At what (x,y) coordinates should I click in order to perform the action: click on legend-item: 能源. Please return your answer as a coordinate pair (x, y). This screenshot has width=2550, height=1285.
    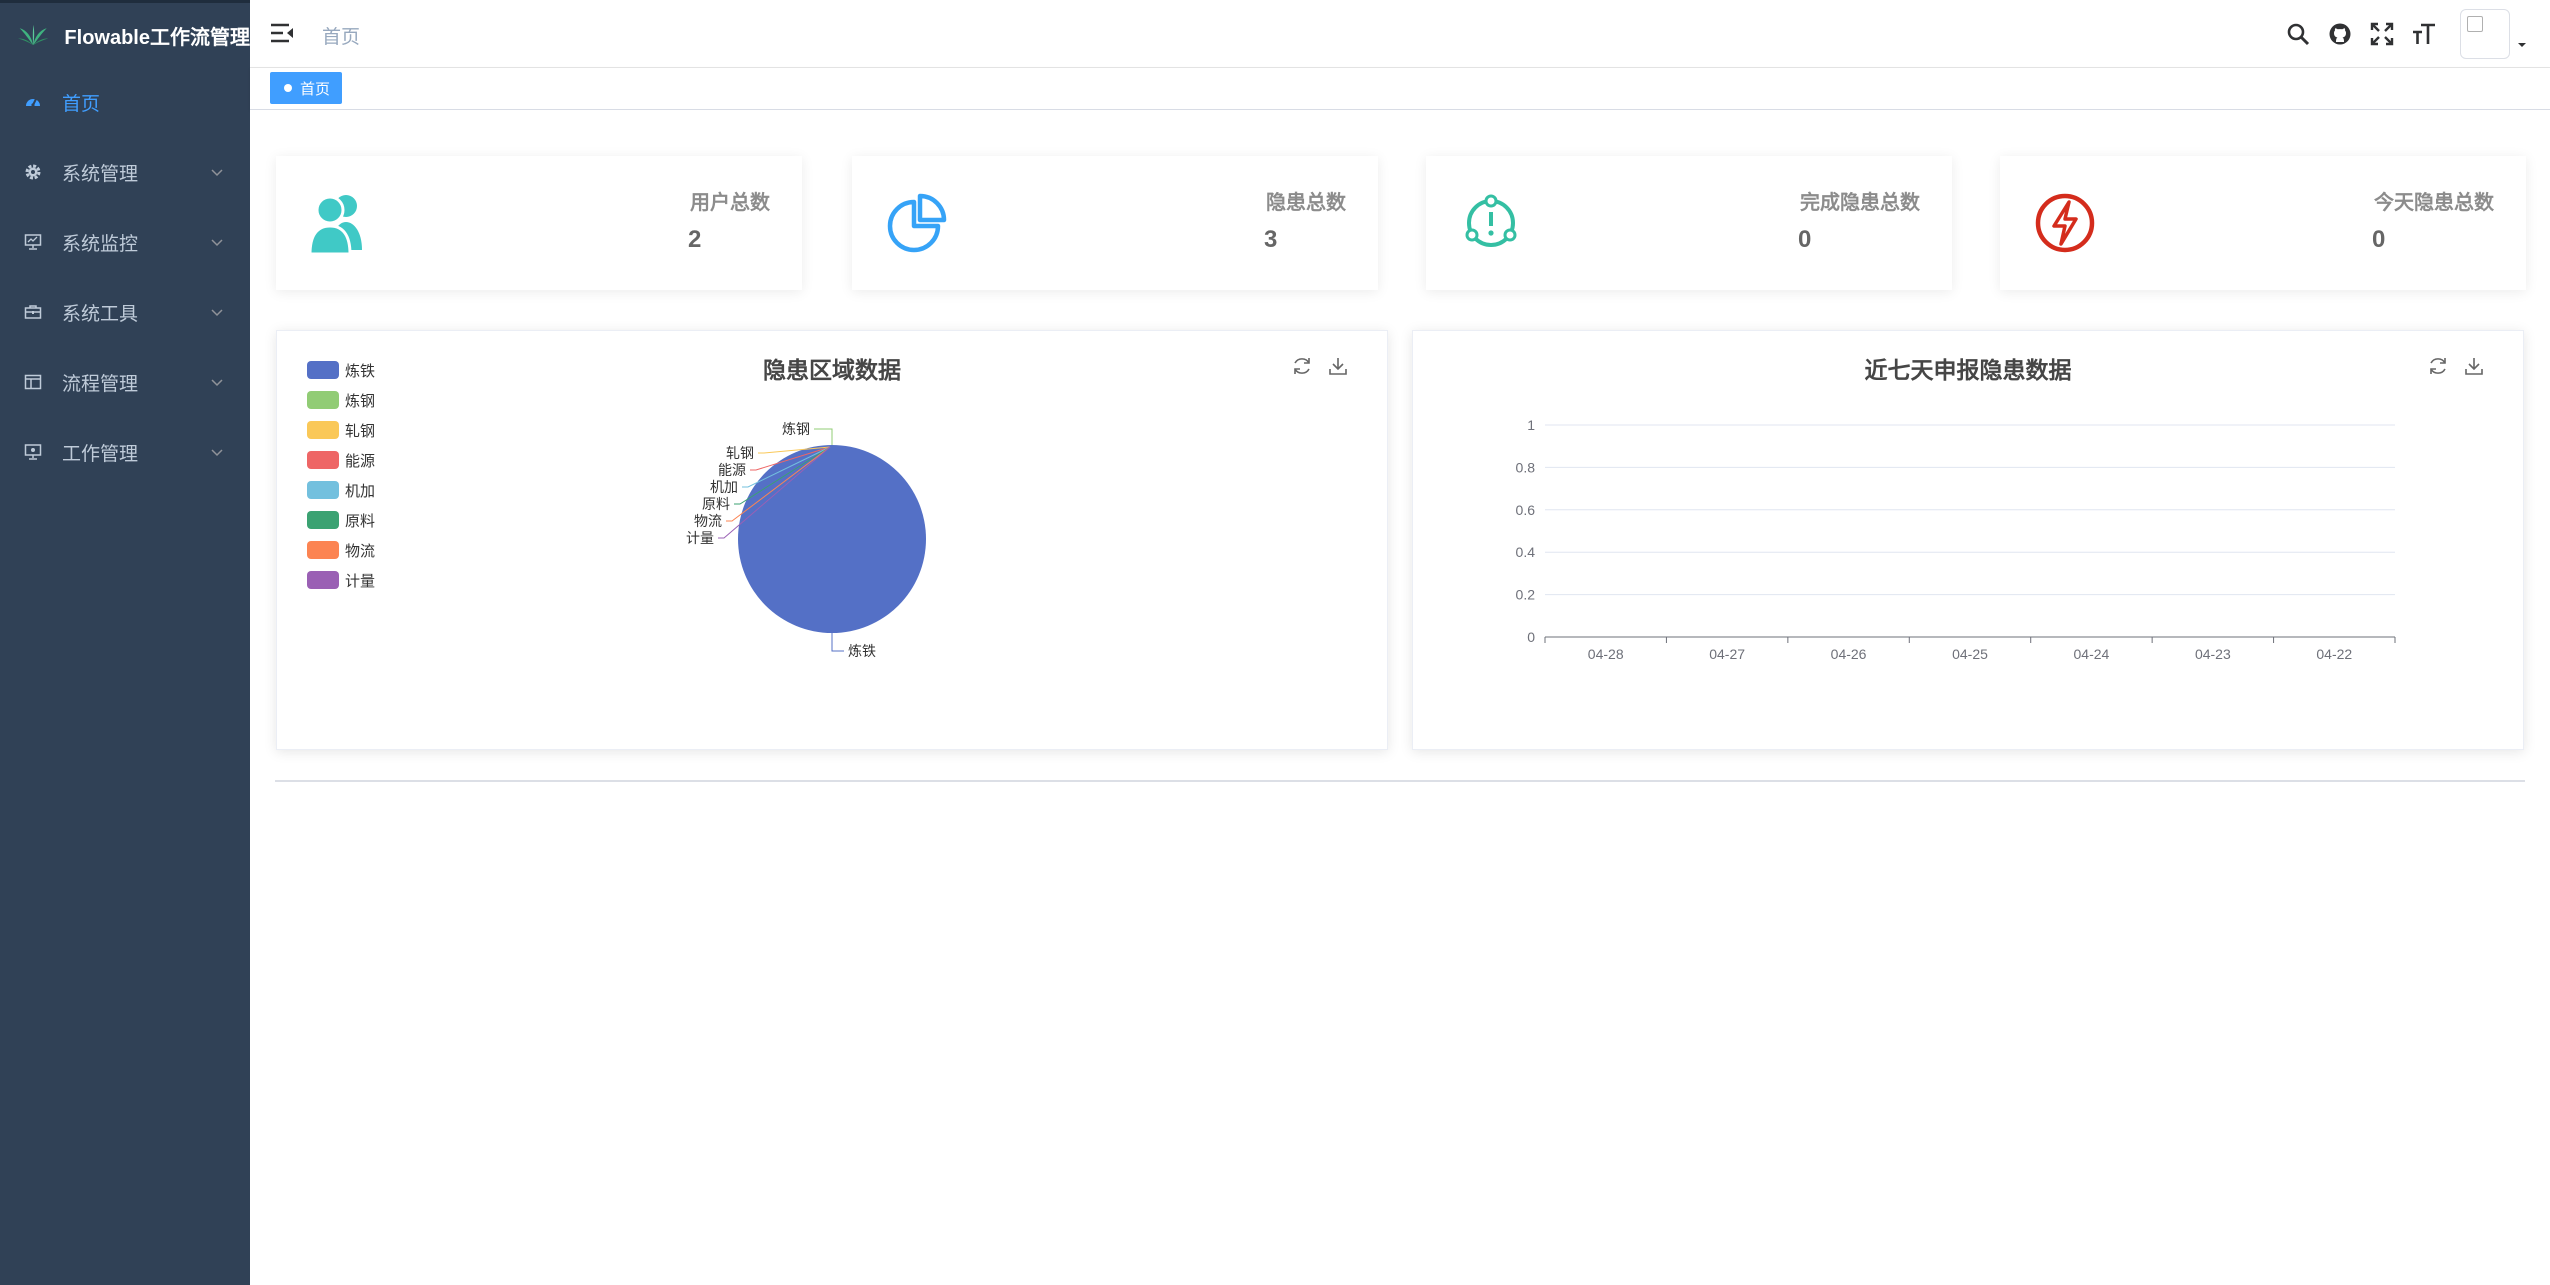
    Looking at the image, I should click on (341, 460).